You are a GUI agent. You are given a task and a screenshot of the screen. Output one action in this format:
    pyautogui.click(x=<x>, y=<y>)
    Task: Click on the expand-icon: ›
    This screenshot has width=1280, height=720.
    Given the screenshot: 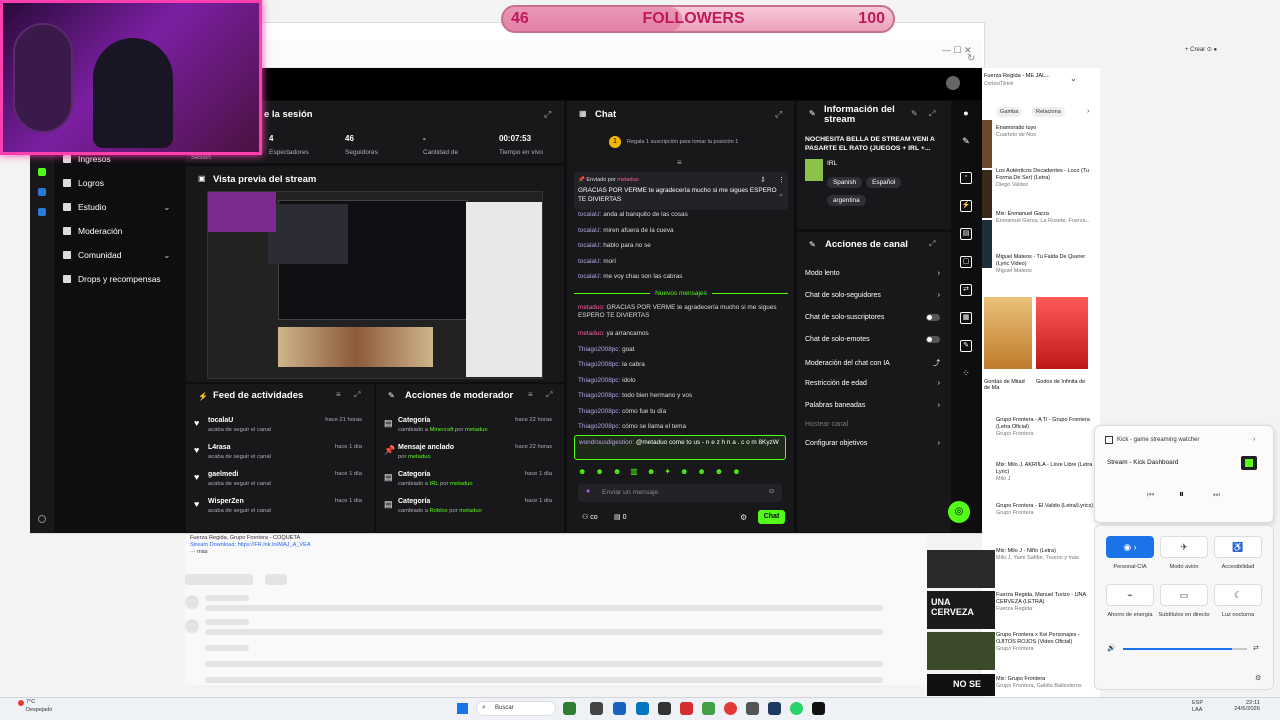 What is the action you would take?
    pyautogui.click(x=1254, y=439)
    